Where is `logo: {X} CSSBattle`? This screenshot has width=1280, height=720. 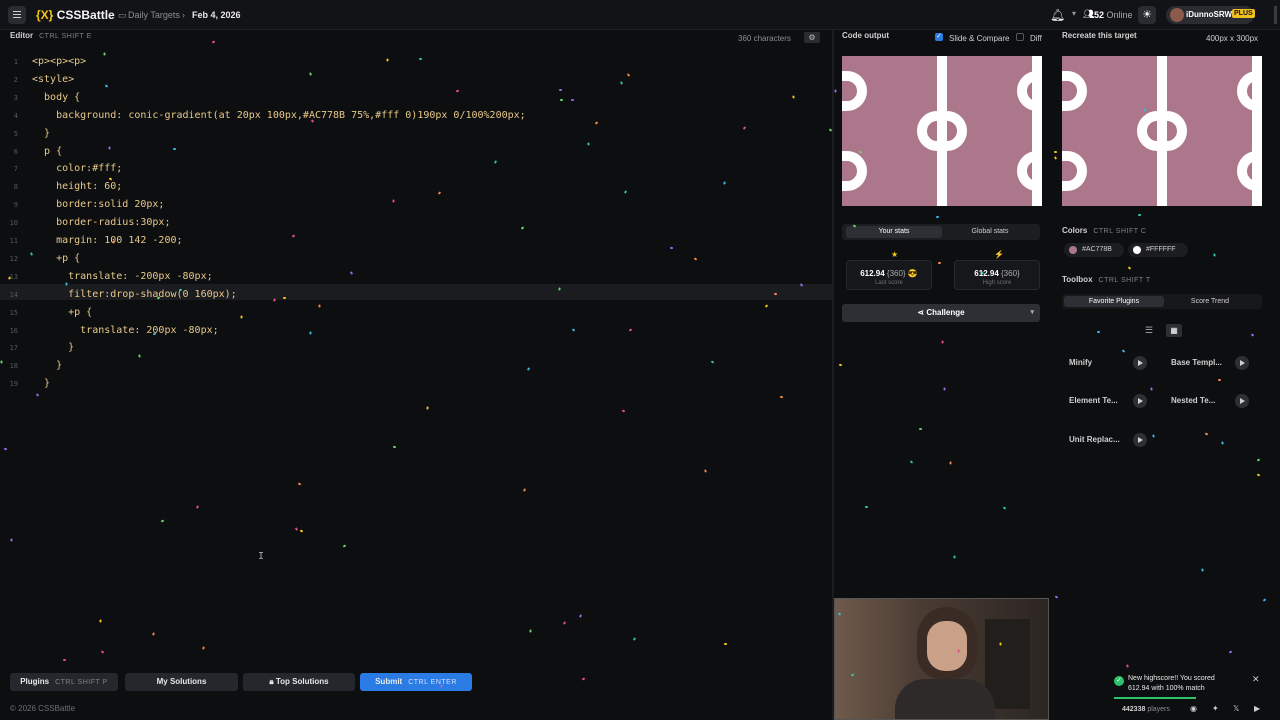 logo: {X} CSSBattle is located at coordinates (75, 15).